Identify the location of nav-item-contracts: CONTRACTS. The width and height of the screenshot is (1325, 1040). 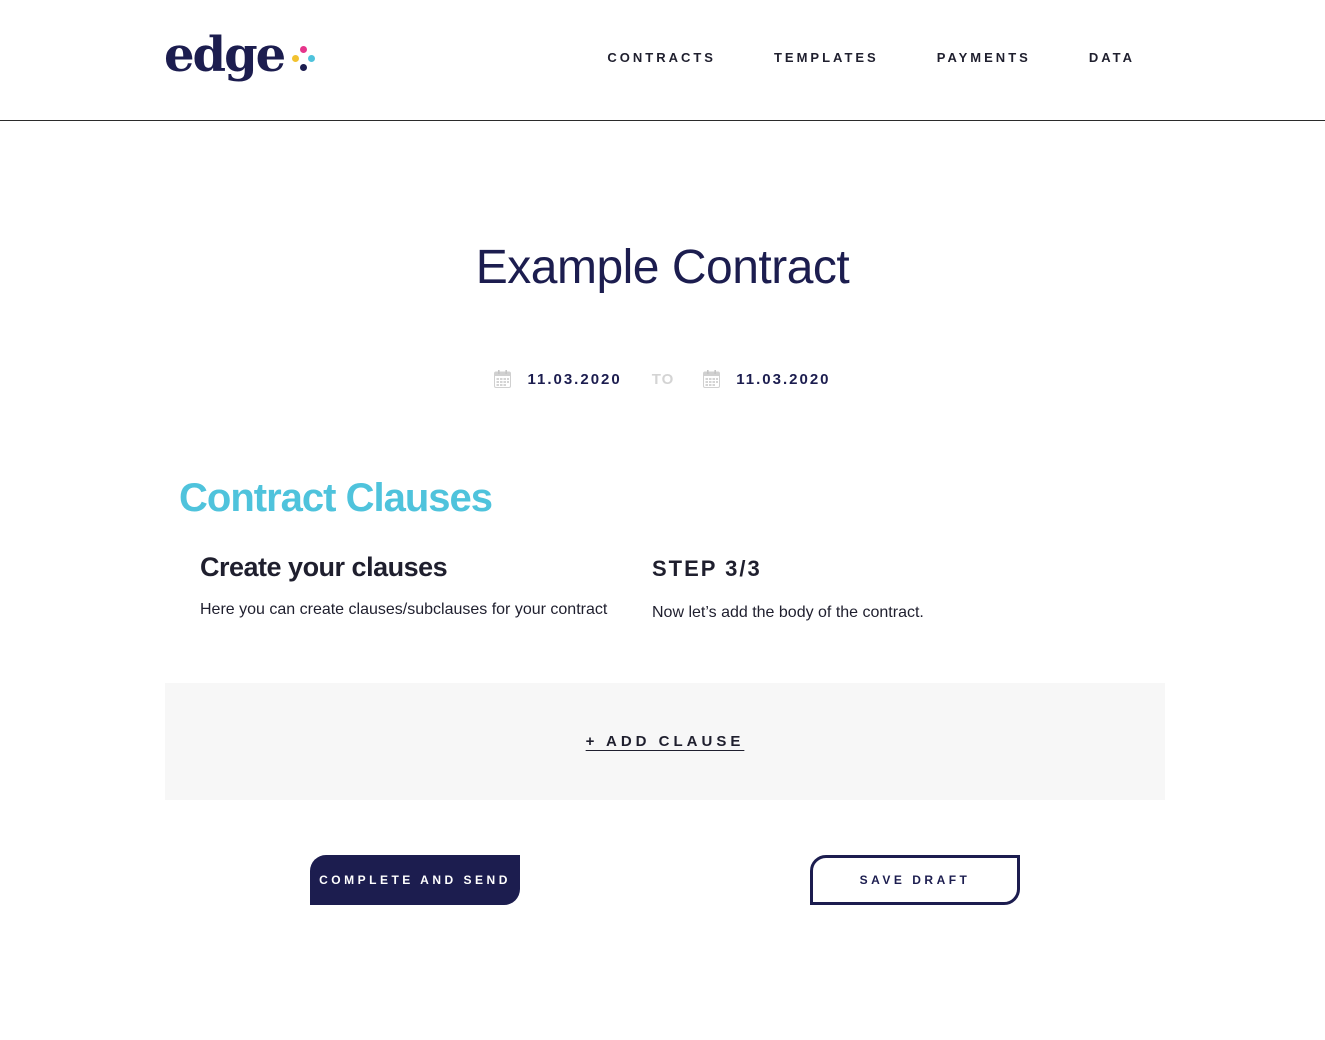
(661, 57).